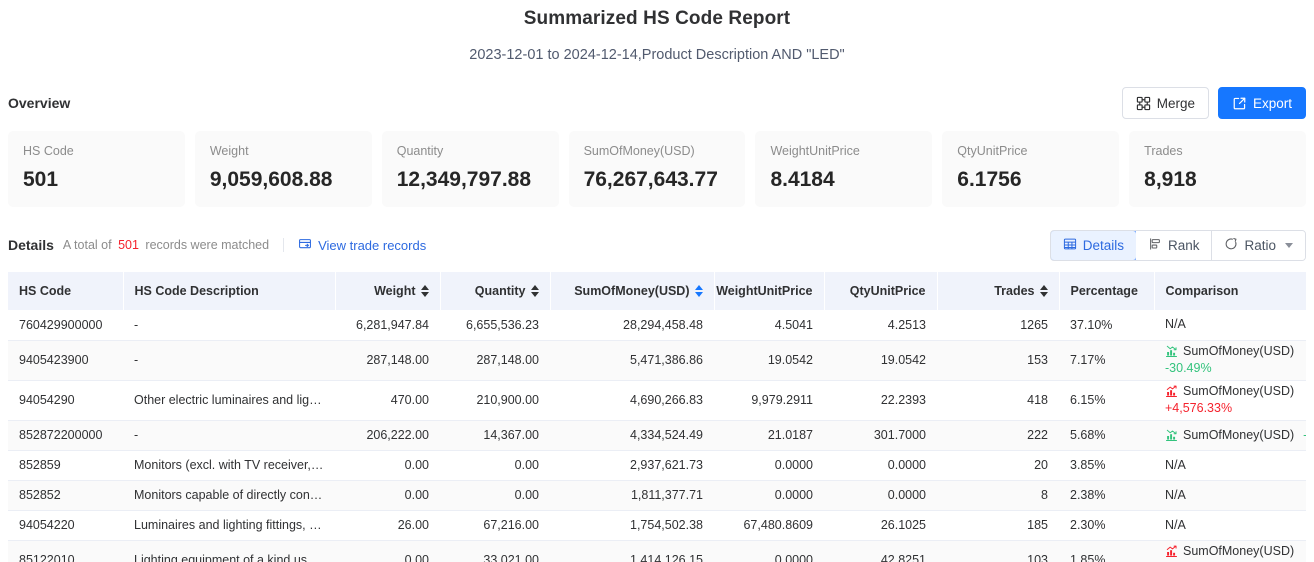  I want to click on col-header-weight-unit-price: WeightUnitPrice, so click(769, 291).